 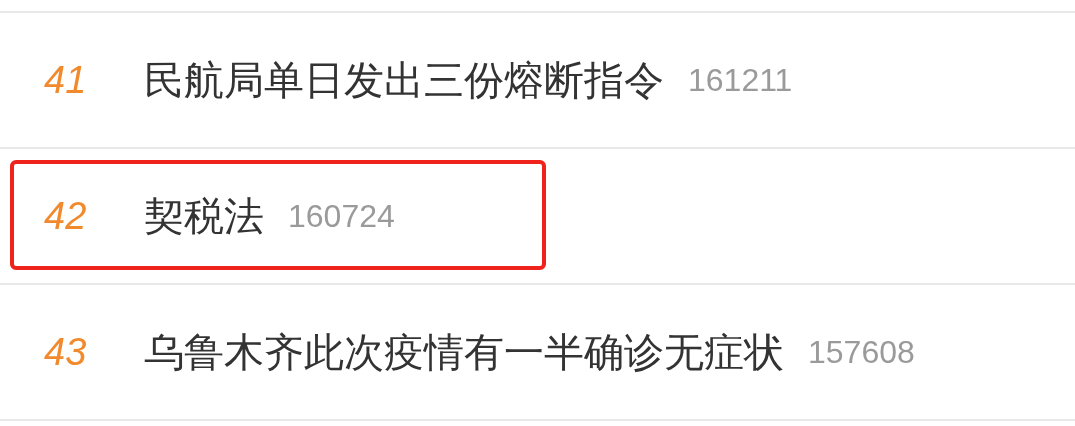 I want to click on rank-number: 42, so click(x=65, y=216).